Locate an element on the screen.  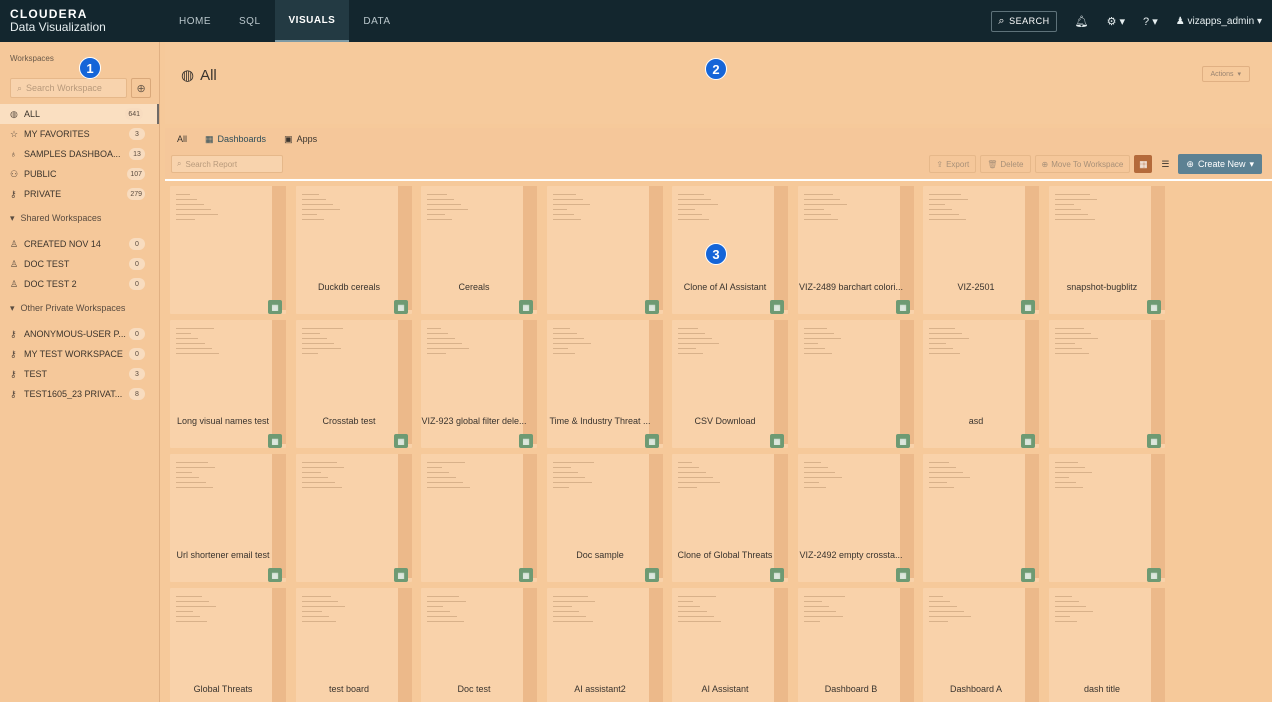
workspace-search-input: ⌕ Search Workspace is located at coordinates (69, 88).